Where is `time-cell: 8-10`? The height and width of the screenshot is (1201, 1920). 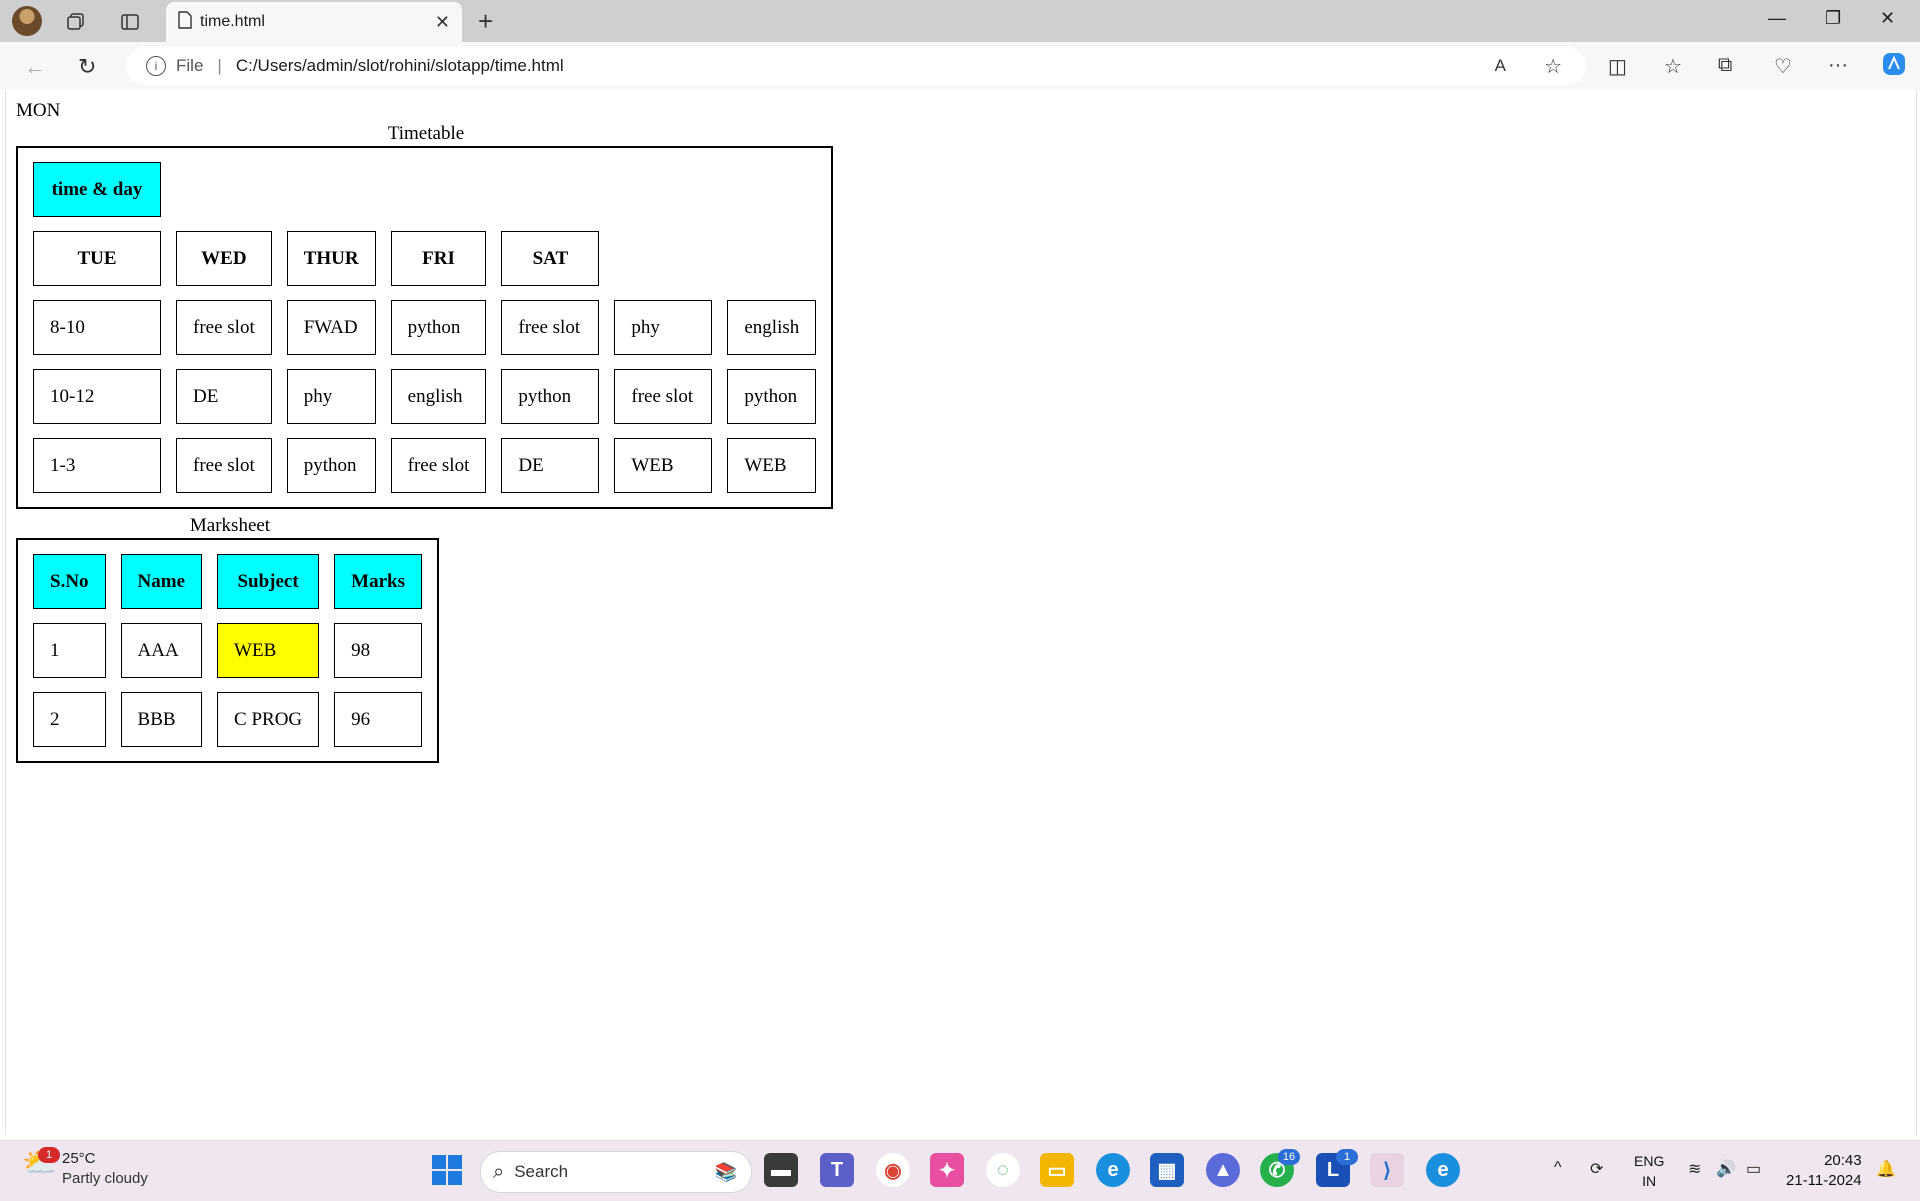
time-cell: 8-10 is located at coordinates (97, 327).